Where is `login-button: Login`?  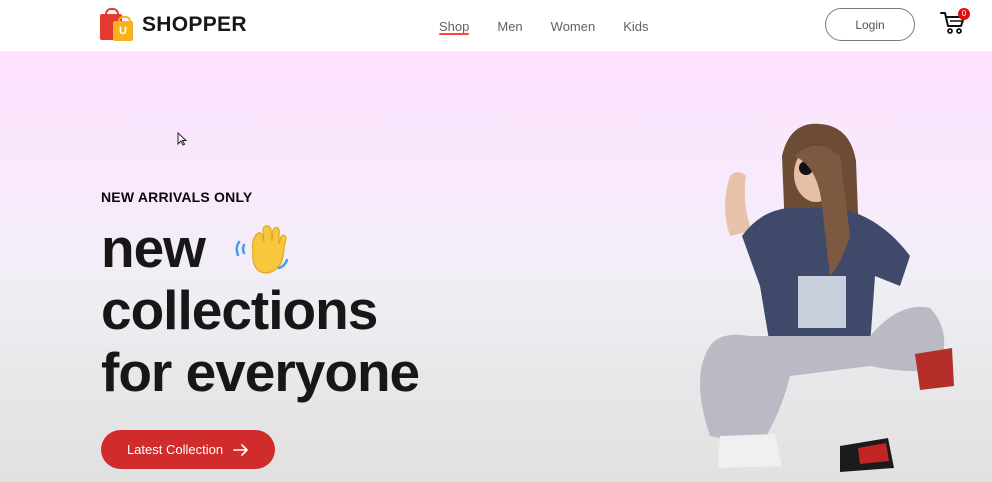
login-button: Login is located at coordinates (870, 24).